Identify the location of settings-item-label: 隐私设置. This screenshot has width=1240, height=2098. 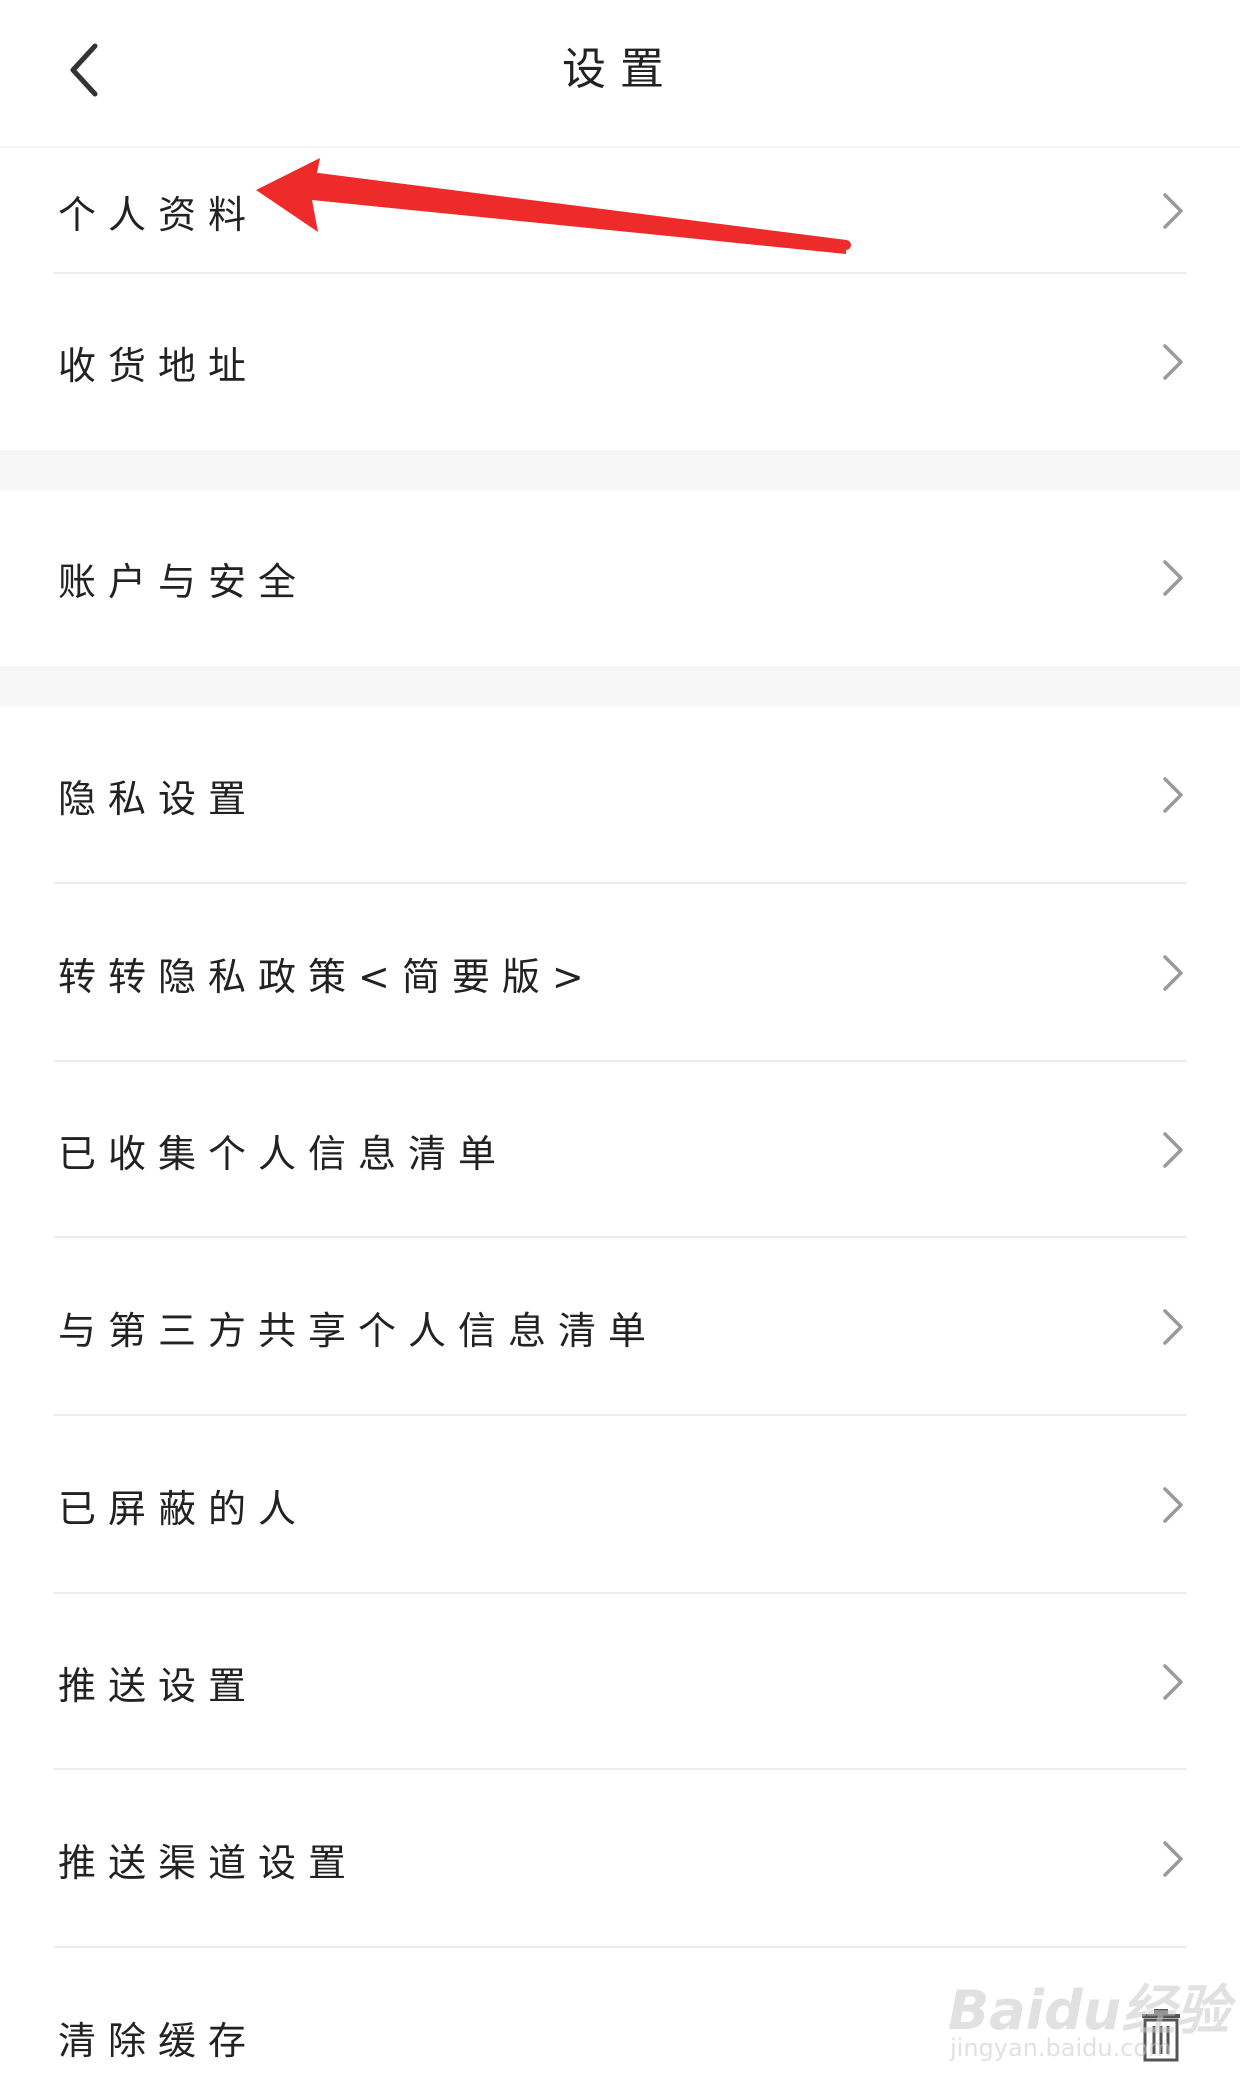
(158, 798).